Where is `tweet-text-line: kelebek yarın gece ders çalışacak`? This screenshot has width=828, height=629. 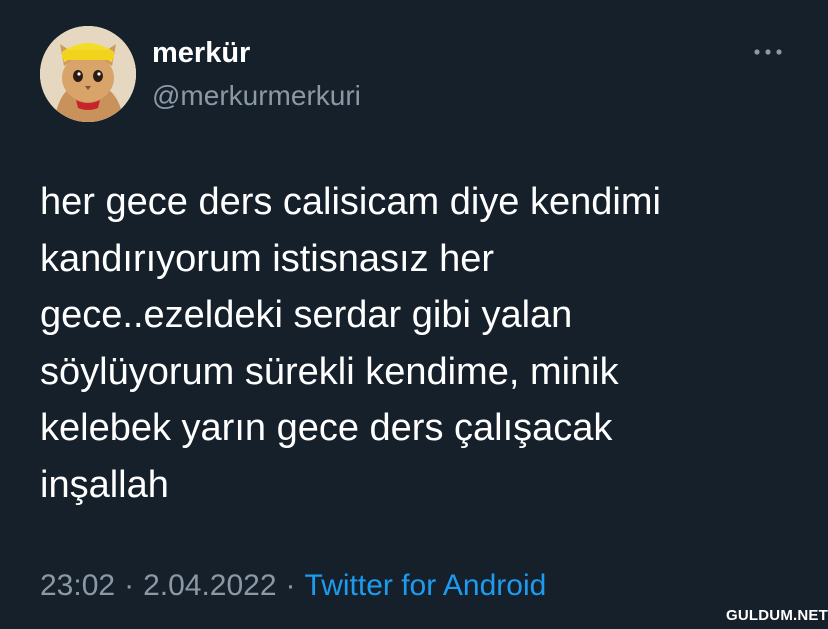
tweet-text-line: kelebek yarın gece ders çalışacak is located at coordinates (326, 428).